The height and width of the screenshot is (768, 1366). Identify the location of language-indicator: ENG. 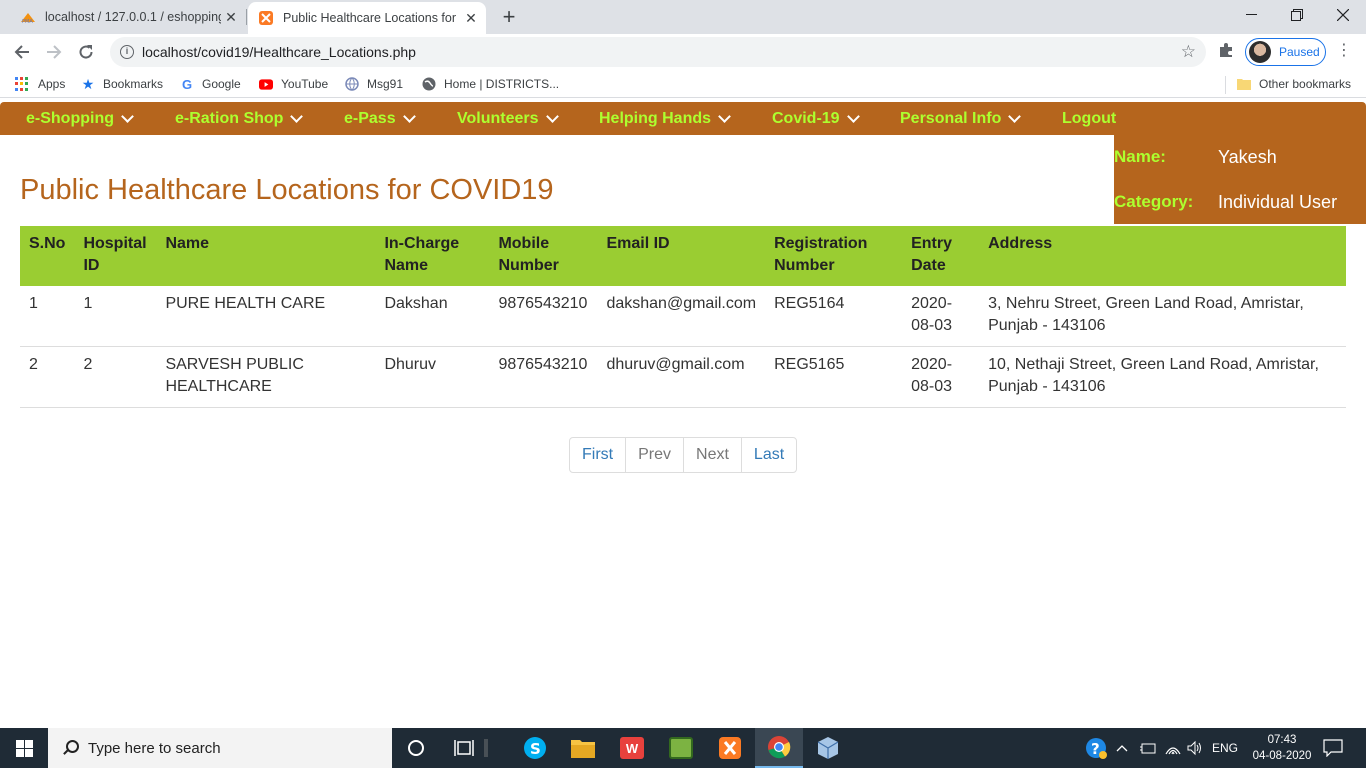
(1225, 748).